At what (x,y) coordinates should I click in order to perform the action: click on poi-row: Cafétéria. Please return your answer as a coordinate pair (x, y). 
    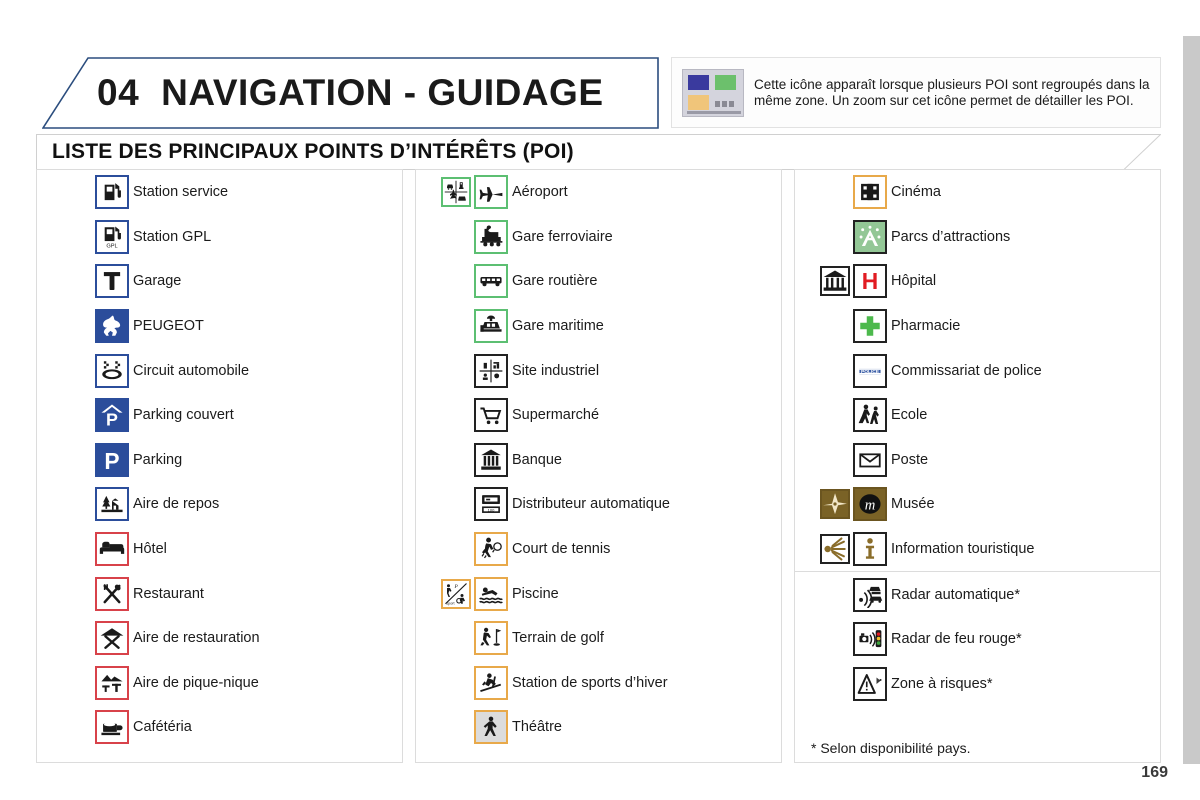
    Looking at the image, I should click on (219, 727).